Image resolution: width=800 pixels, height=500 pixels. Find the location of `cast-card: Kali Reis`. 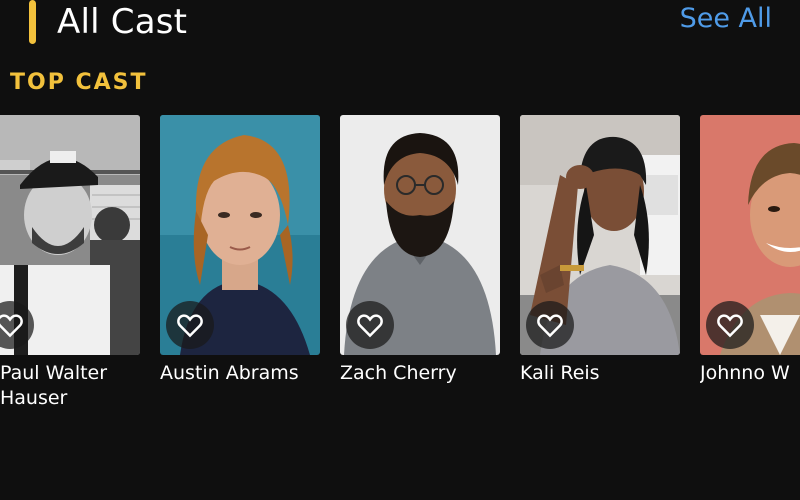

cast-card: Kali Reis is located at coordinates (600, 265).